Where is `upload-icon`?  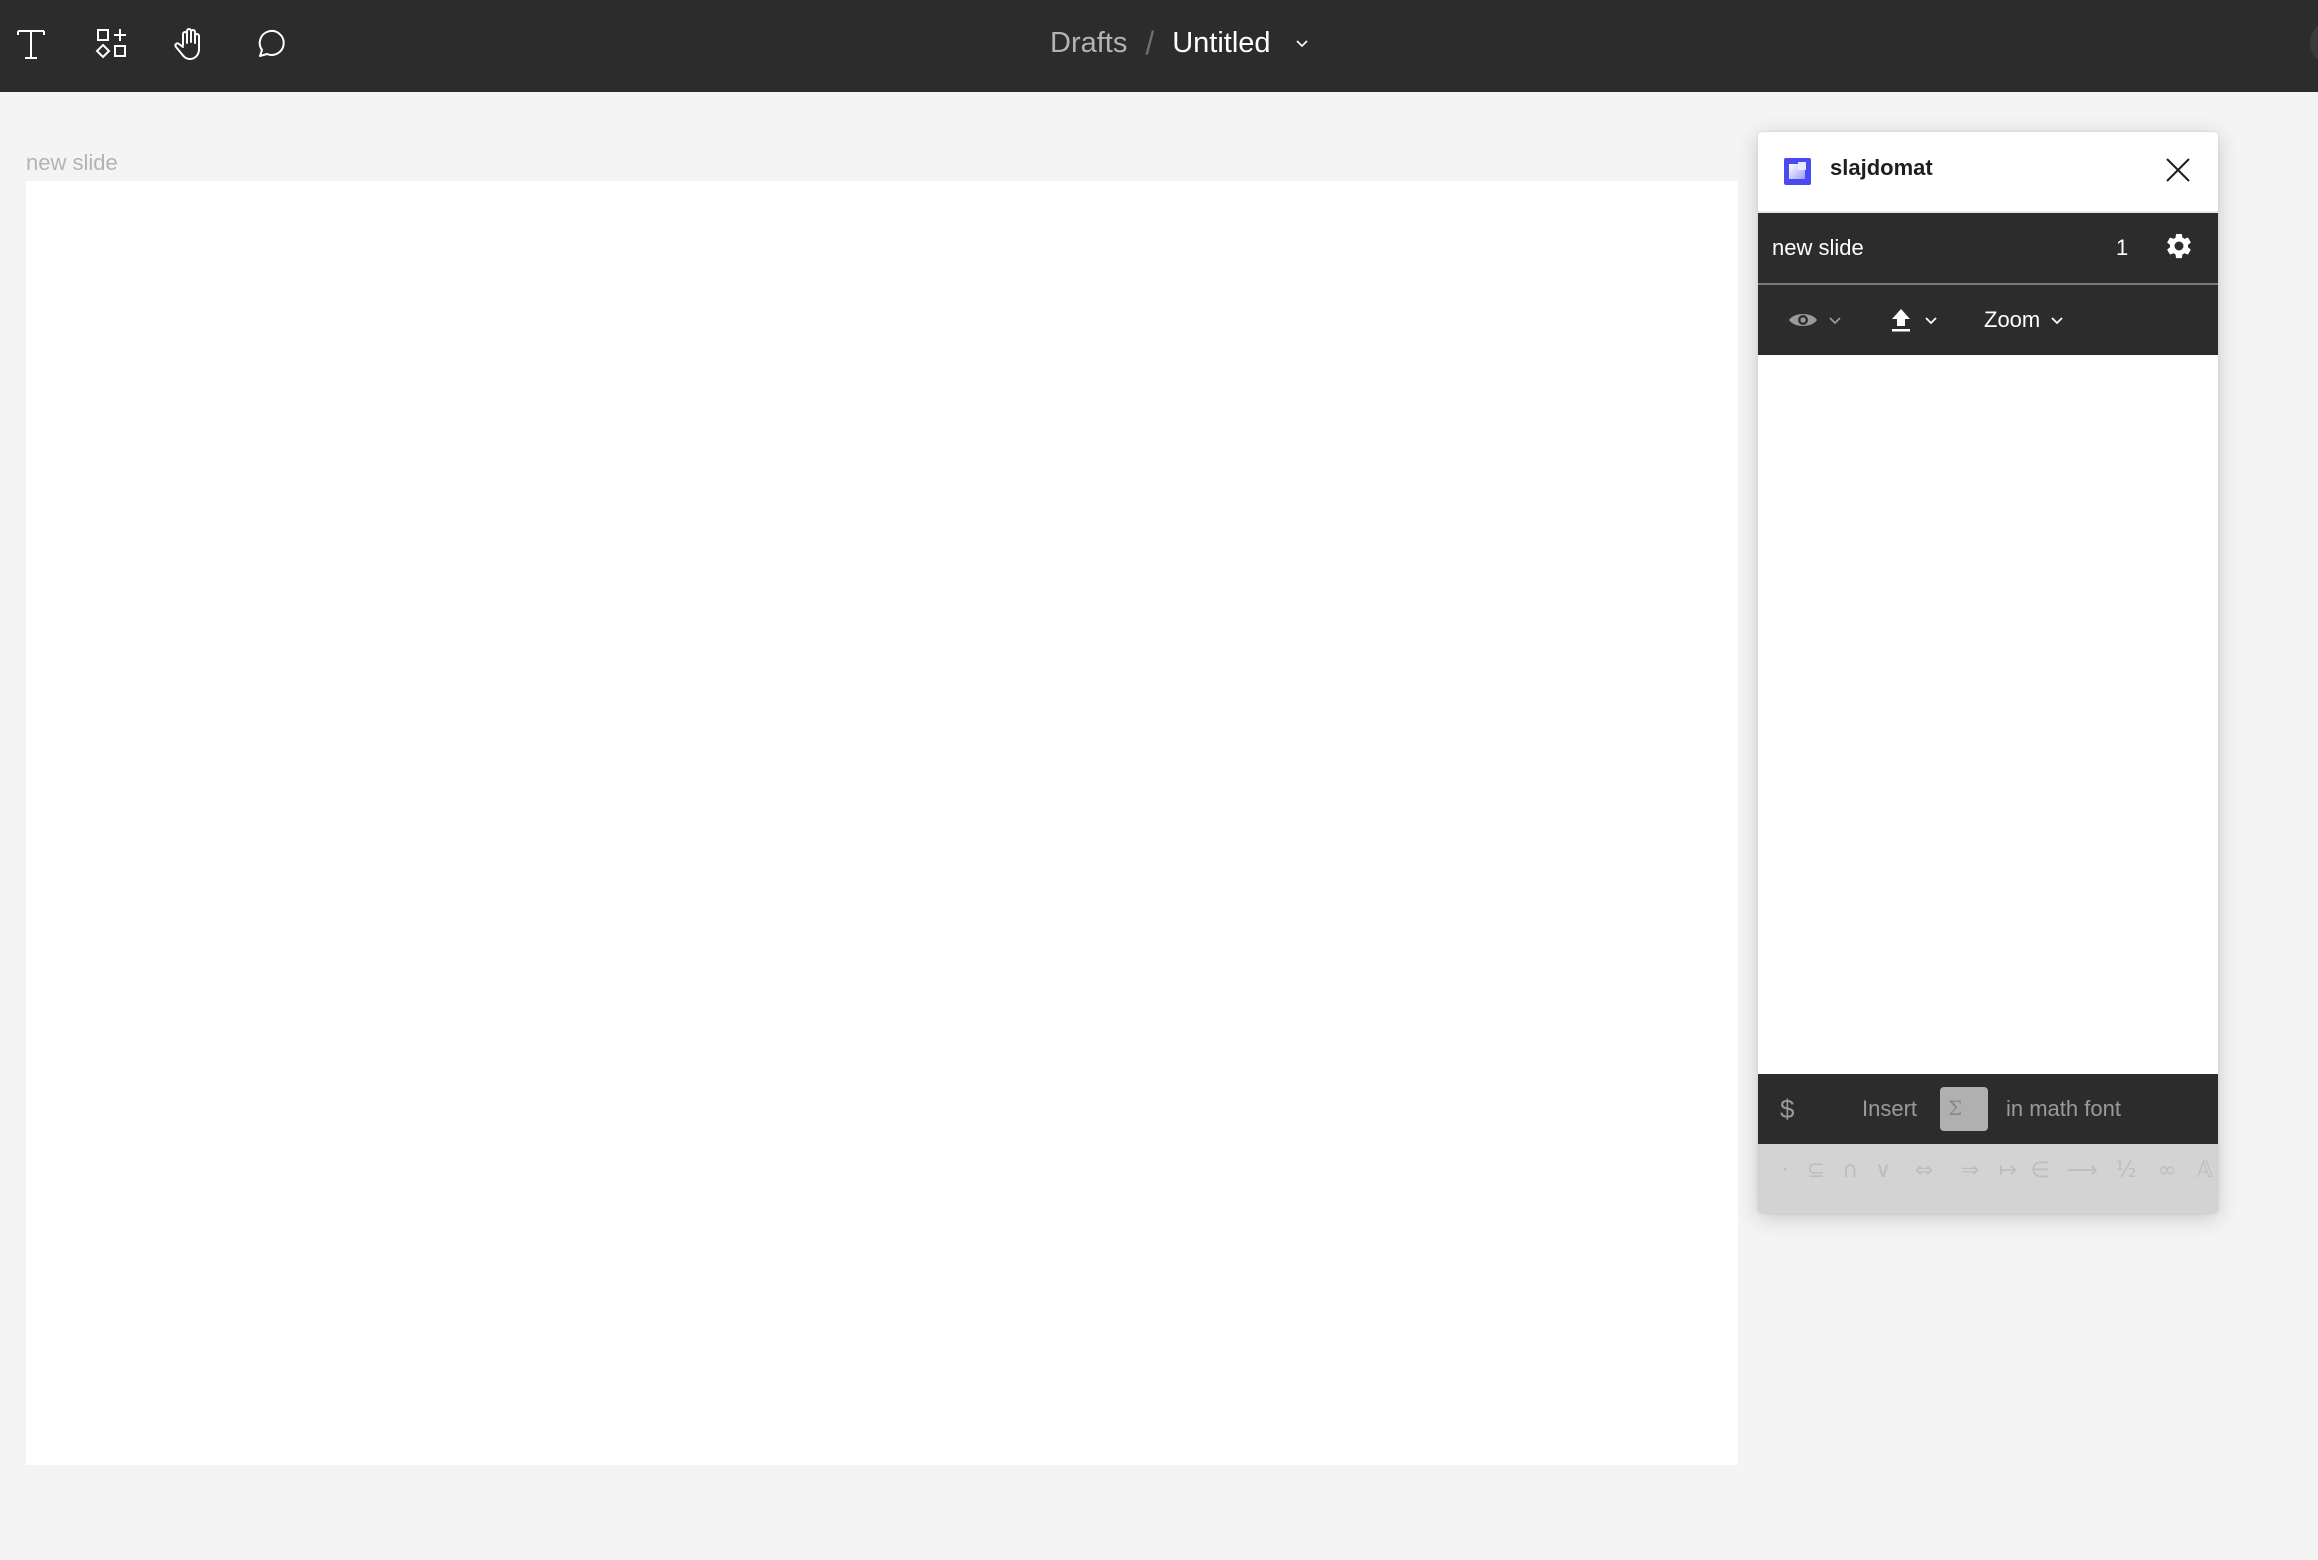
upload-icon is located at coordinates (1901, 320).